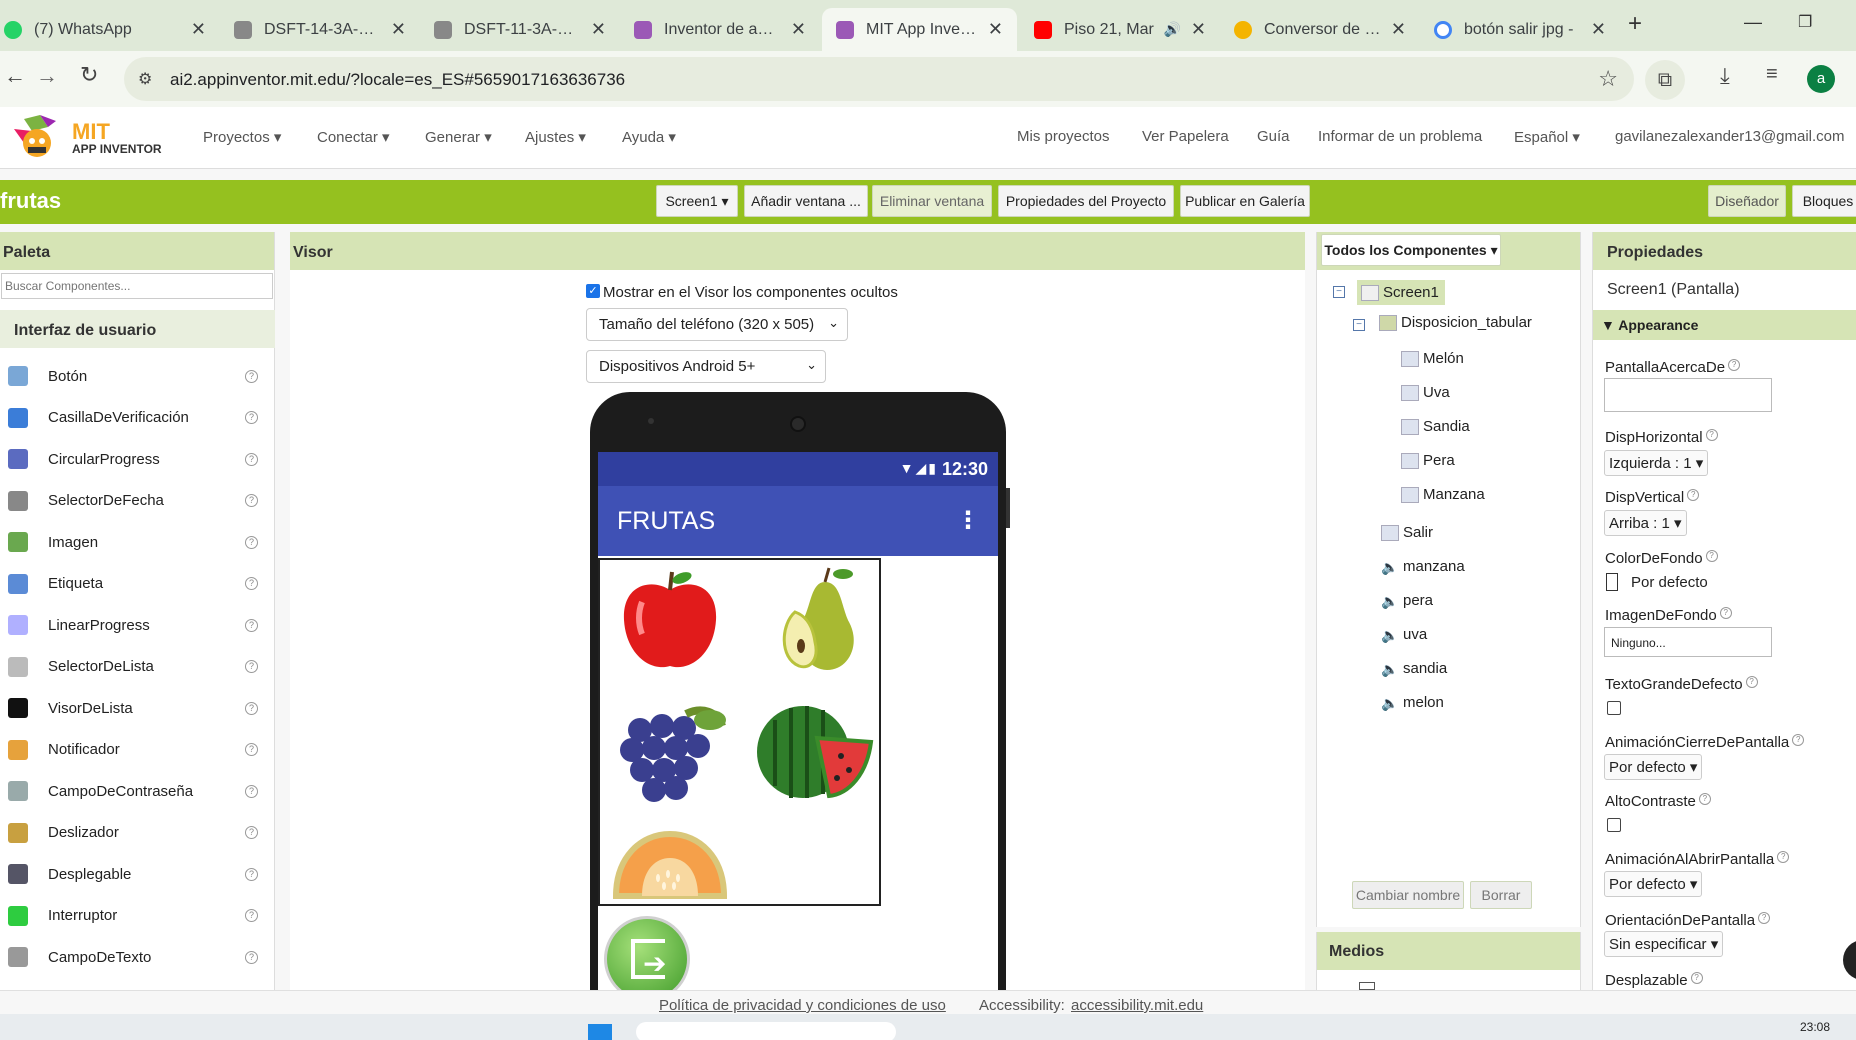 This screenshot has height=1040, width=1856. What do you see at coordinates (1404, 634) in the screenshot?
I see `tree-item-sound-2: 🔈 uva` at bounding box center [1404, 634].